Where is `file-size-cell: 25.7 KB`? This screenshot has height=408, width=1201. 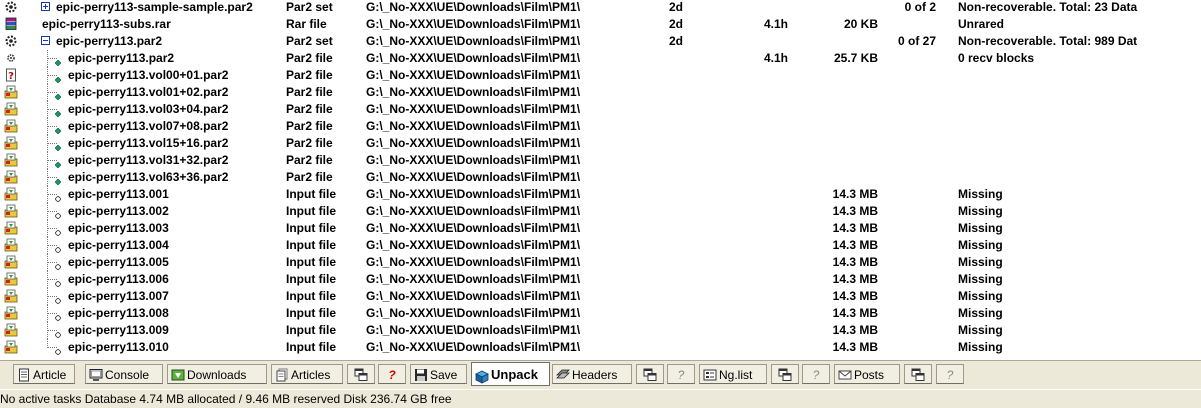
file-size-cell: 25.7 KB is located at coordinates (855, 58).